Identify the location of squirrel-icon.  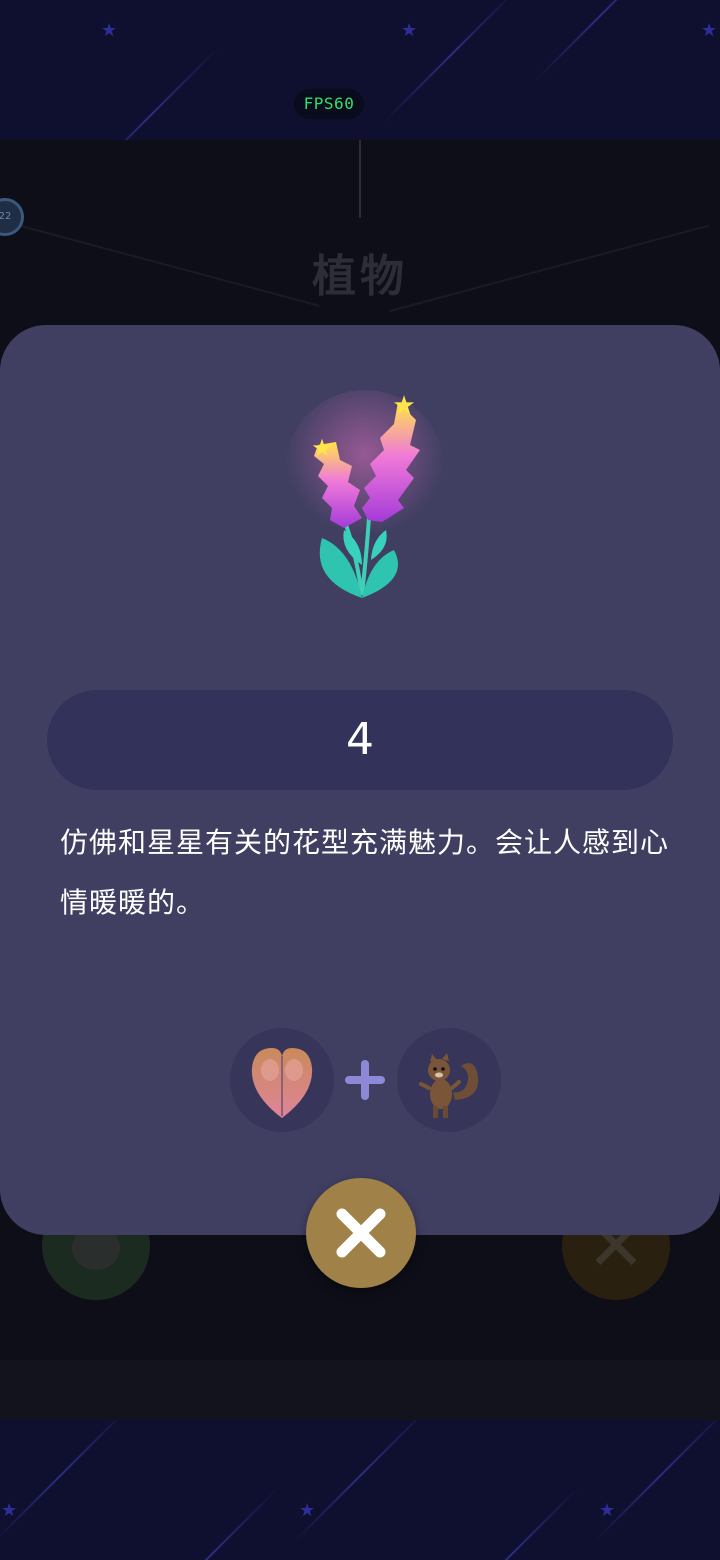
(449, 1085).